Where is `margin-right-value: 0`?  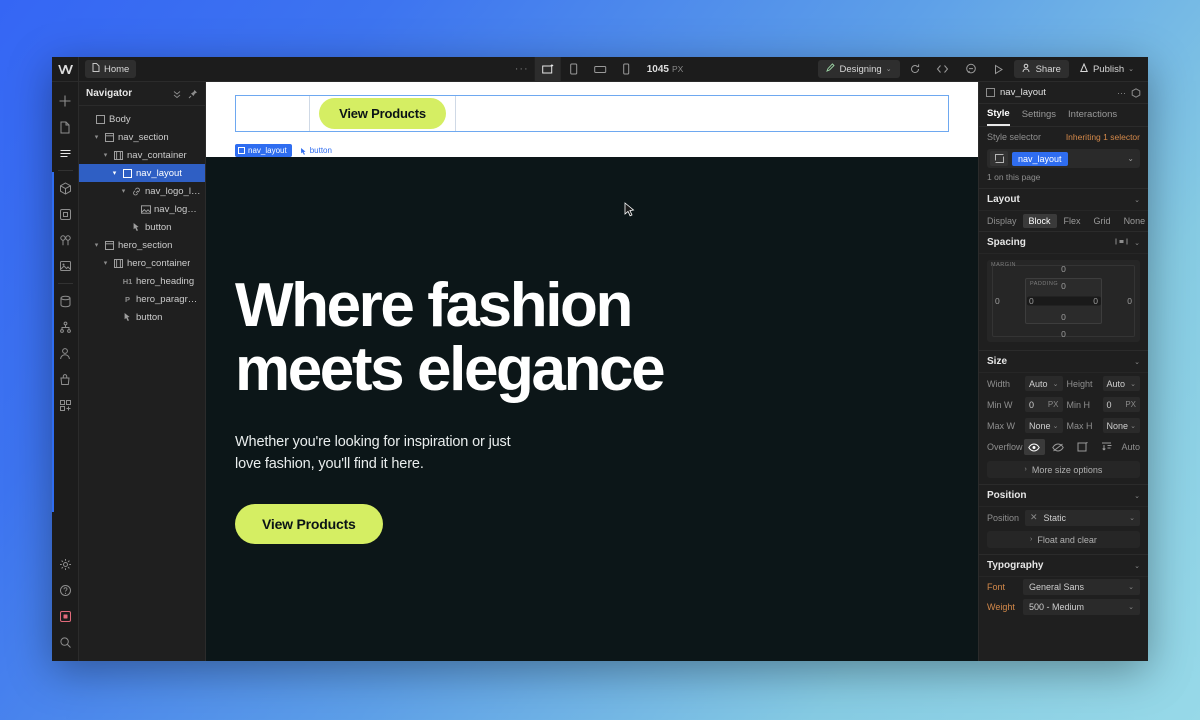
margin-right-value: 0 is located at coordinates (1129, 301).